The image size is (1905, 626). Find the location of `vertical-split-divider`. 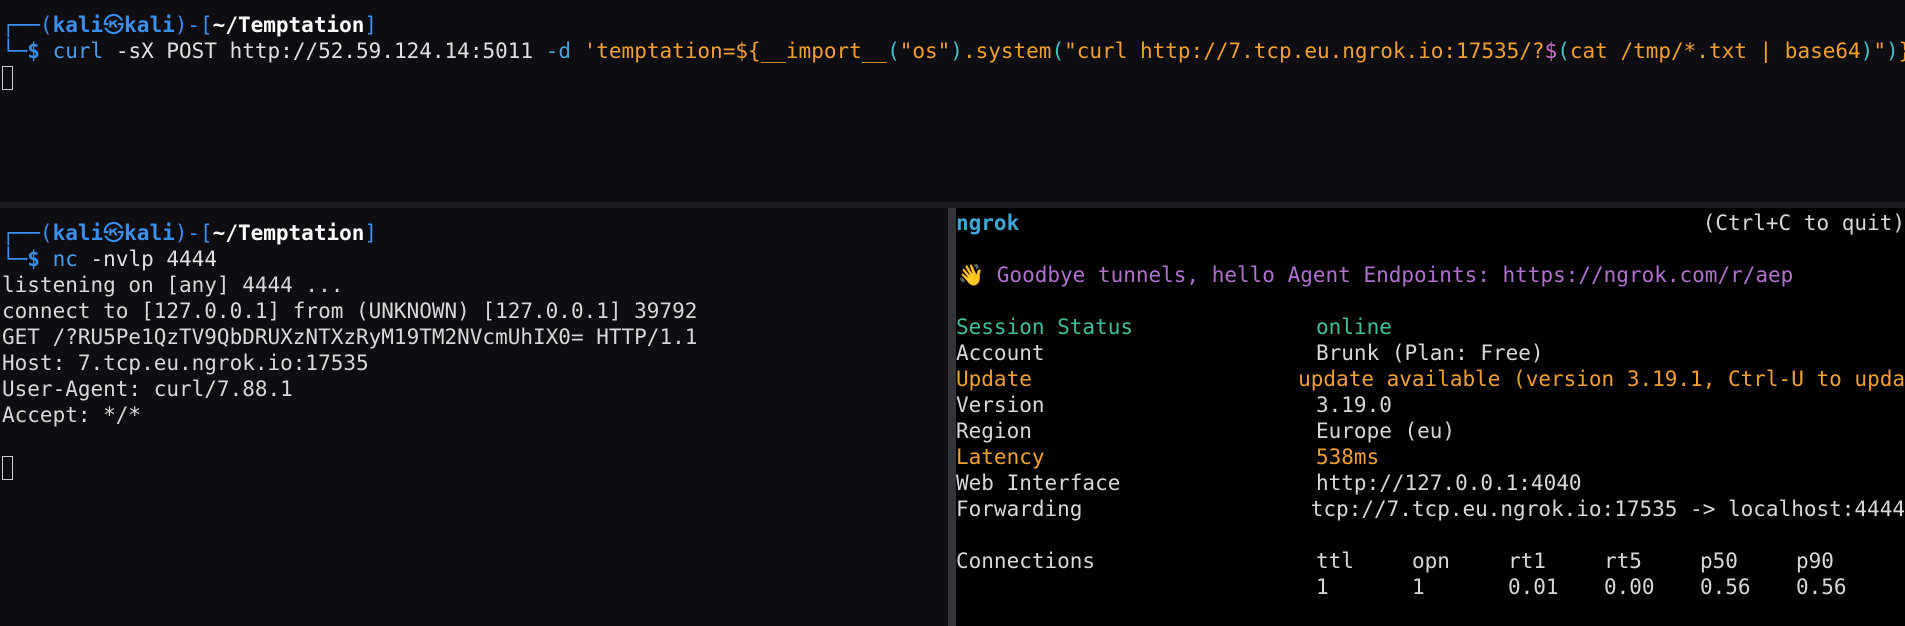

vertical-split-divider is located at coordinates (952, 417).